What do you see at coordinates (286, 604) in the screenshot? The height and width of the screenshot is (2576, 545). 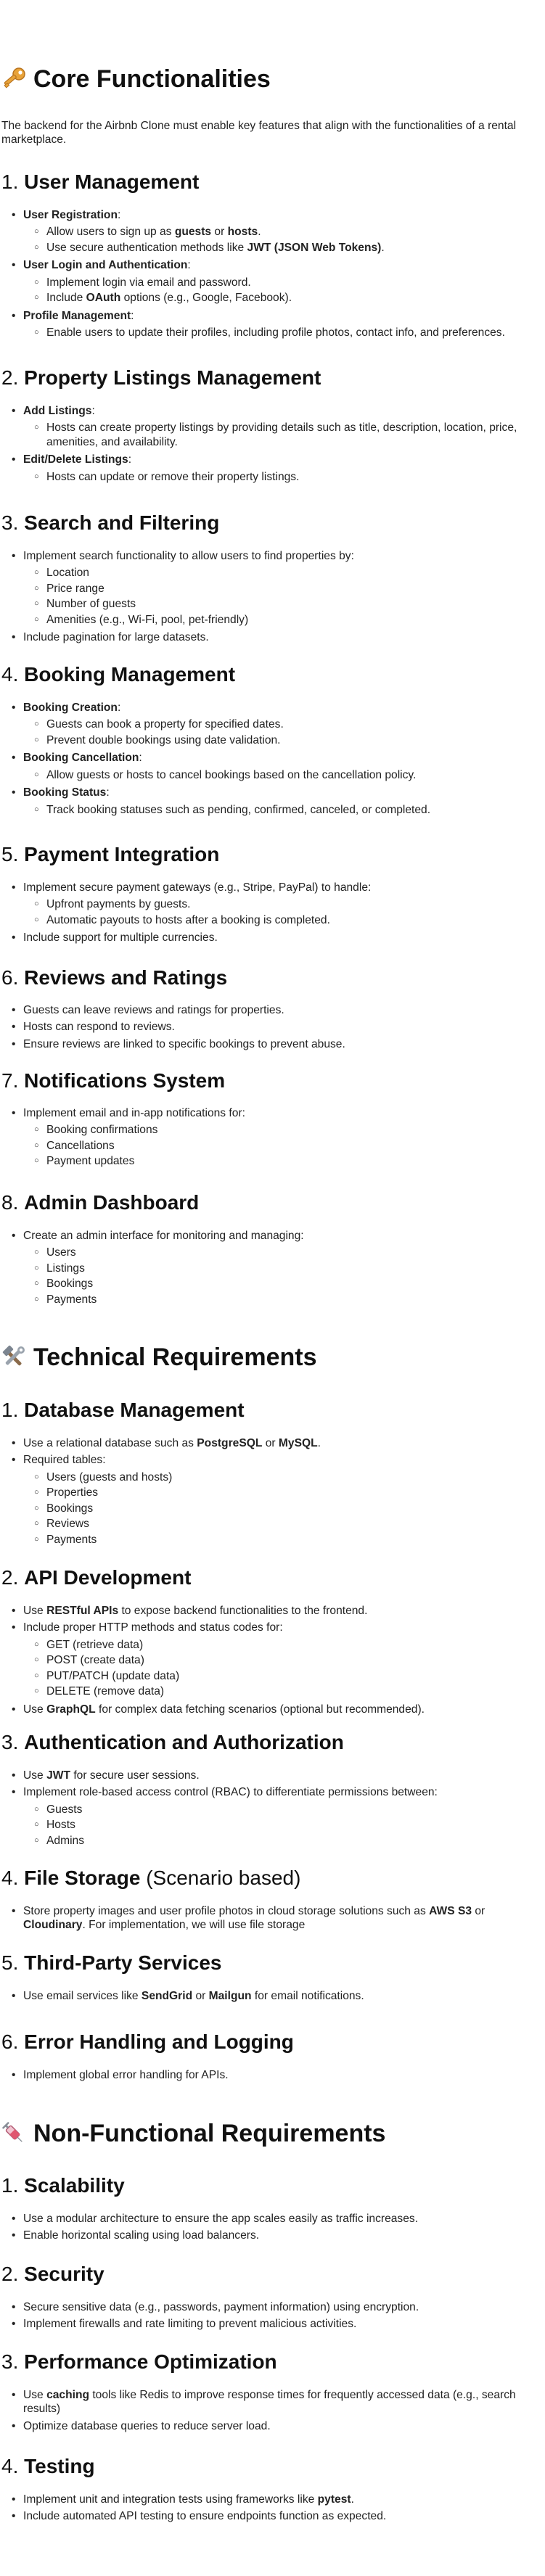 I see `list-item: Number of guests` at bounding box center [286, 604].